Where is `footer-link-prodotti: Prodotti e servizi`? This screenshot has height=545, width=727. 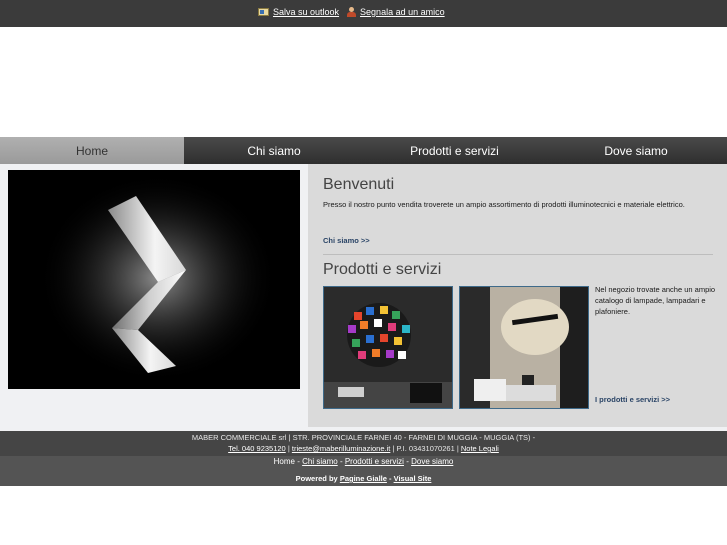
footer-link-prodotti: Prodotti e servizi is located at coordinates (374, 461).